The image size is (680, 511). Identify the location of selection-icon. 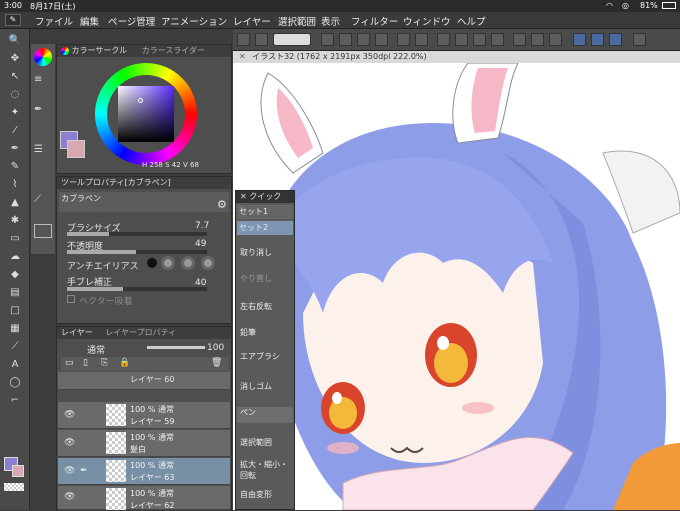
(443, 39).